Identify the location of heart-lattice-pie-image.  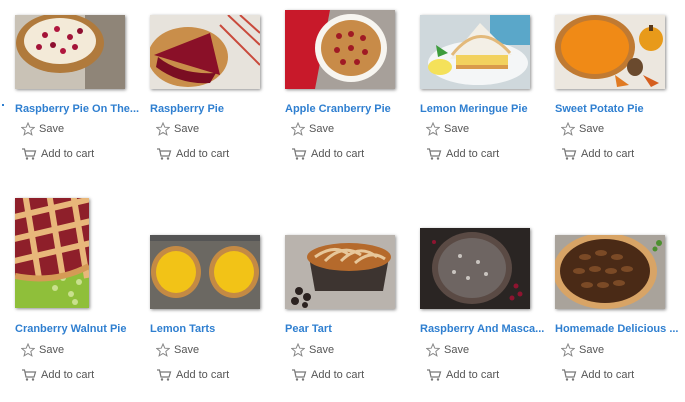
(340, 49).